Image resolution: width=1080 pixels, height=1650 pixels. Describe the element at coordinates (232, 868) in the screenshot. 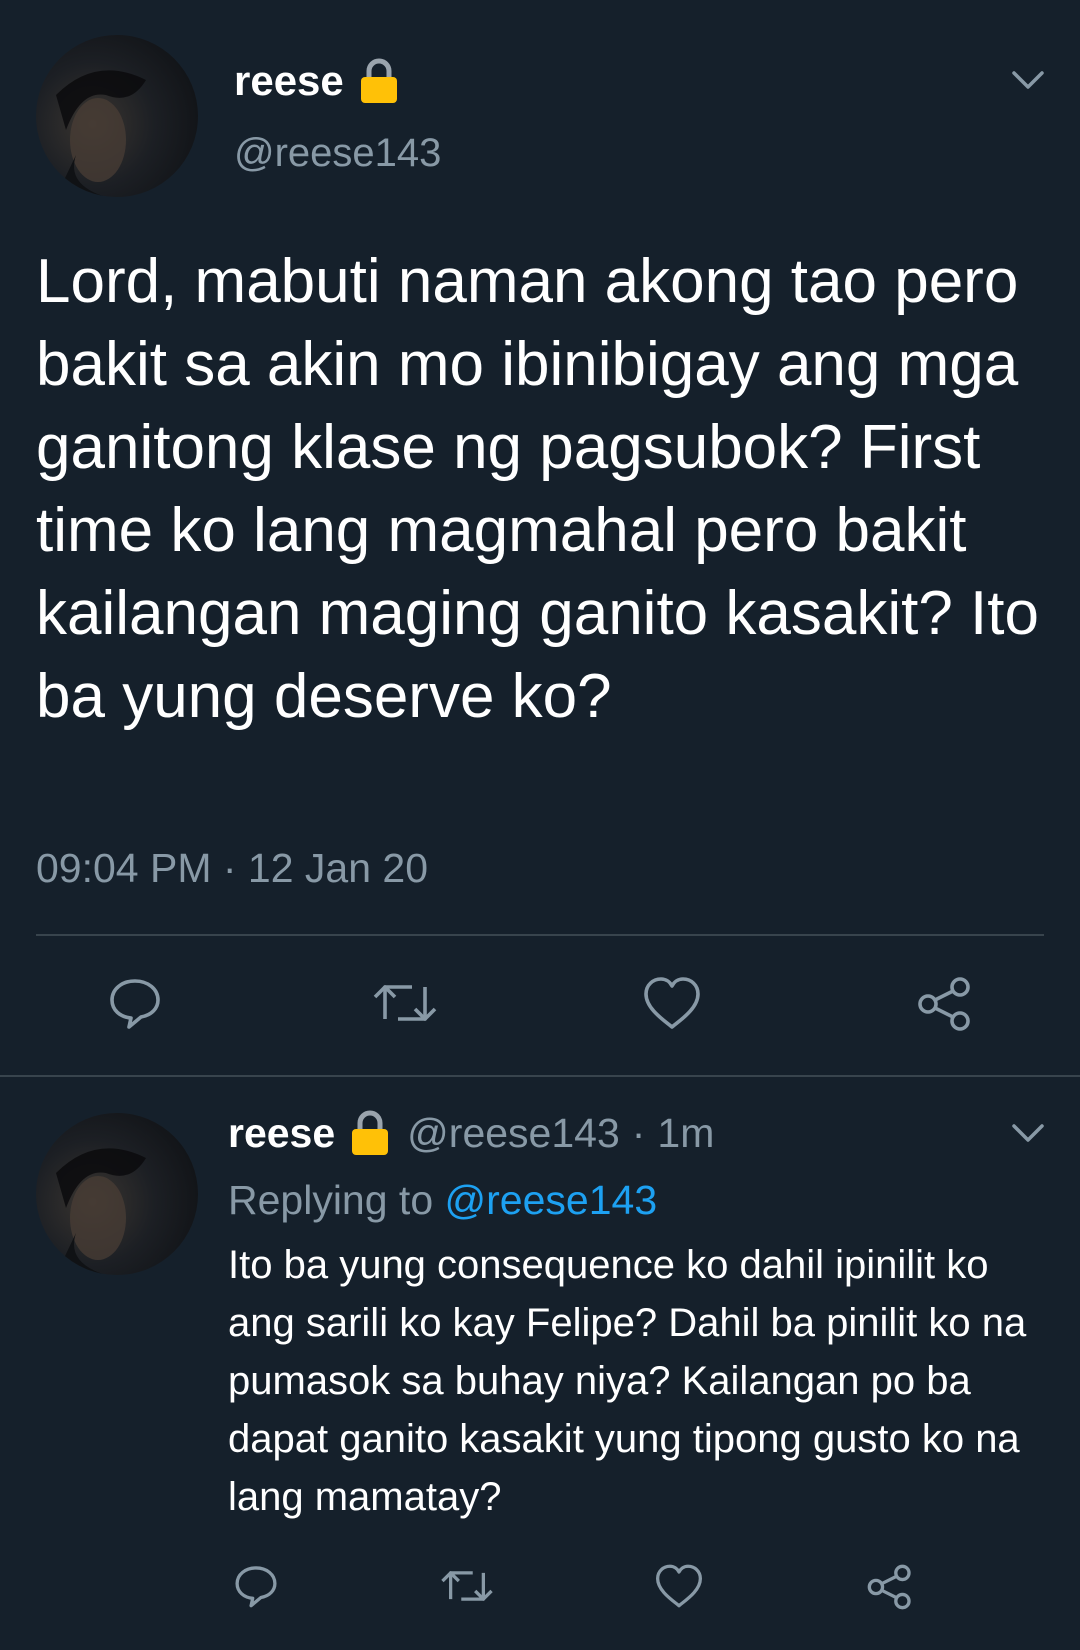

I see `tweet-timestamp: 09:04 PM · 12 Jan 20` at that location.